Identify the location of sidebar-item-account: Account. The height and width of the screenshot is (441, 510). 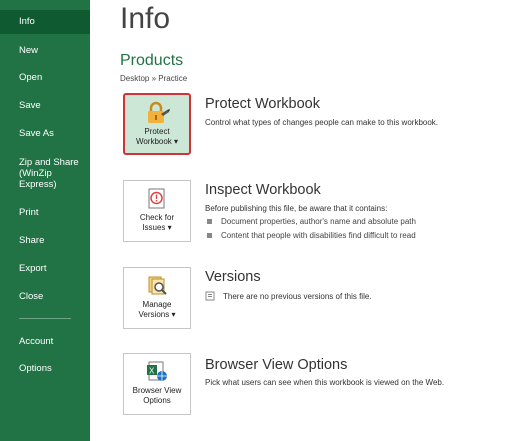
(45, 341).